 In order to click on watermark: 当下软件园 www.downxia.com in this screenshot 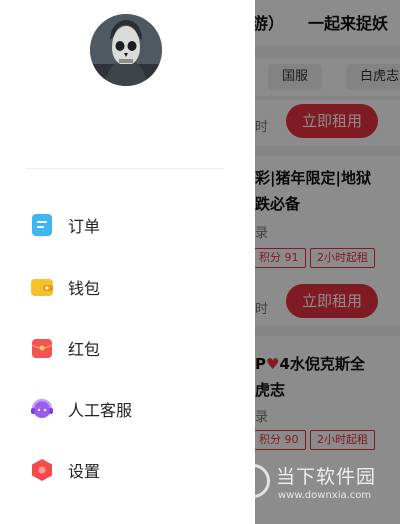, I will do `click(316, 485)`.